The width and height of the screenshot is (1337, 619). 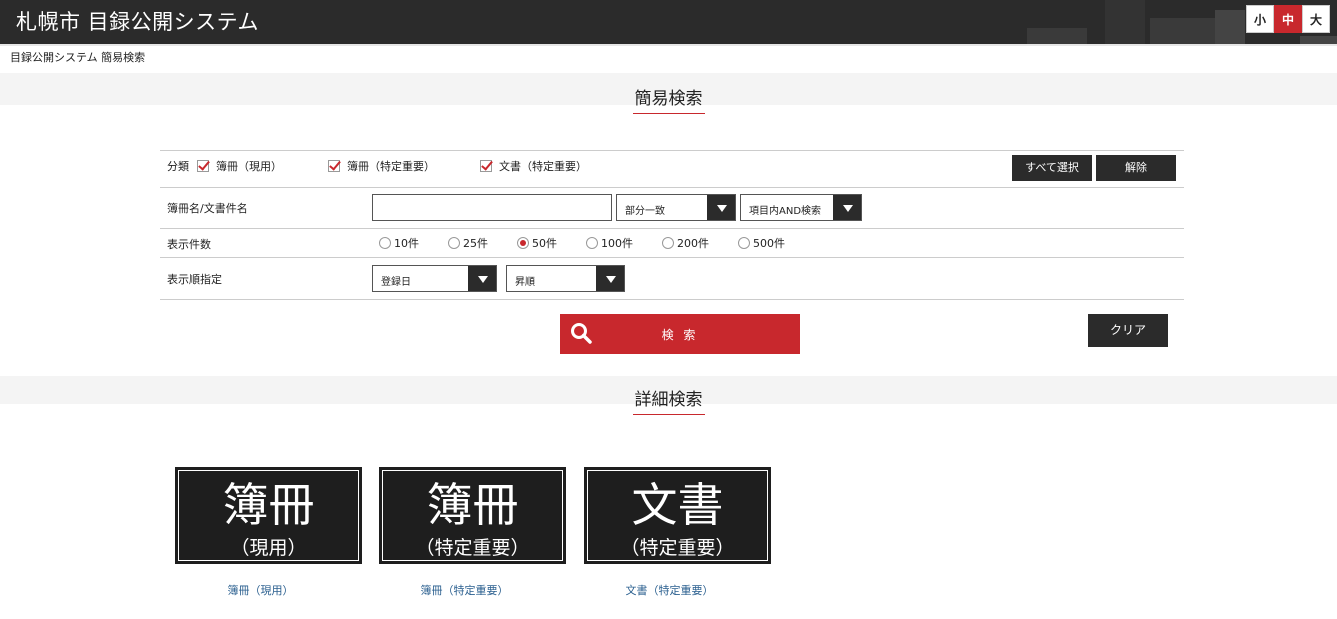 What do you see at coordinates (1136, 168) in the screenshot?
I see `deselect-all-button: 解除` at bounding box center [1136, 168].